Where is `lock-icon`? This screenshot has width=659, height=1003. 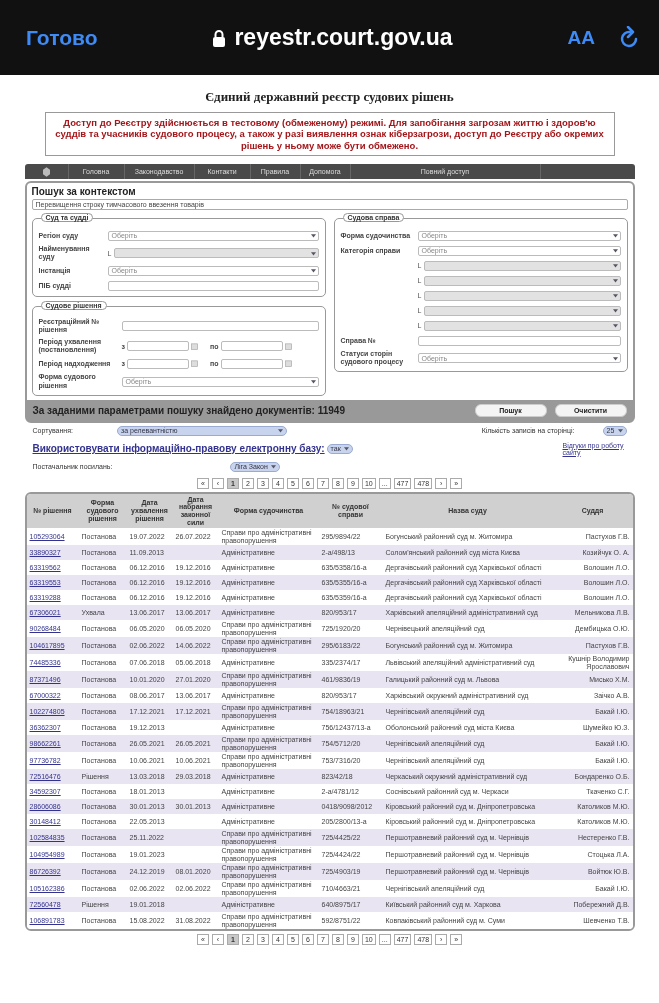
lock-icon is located at coordinates (219, 37).